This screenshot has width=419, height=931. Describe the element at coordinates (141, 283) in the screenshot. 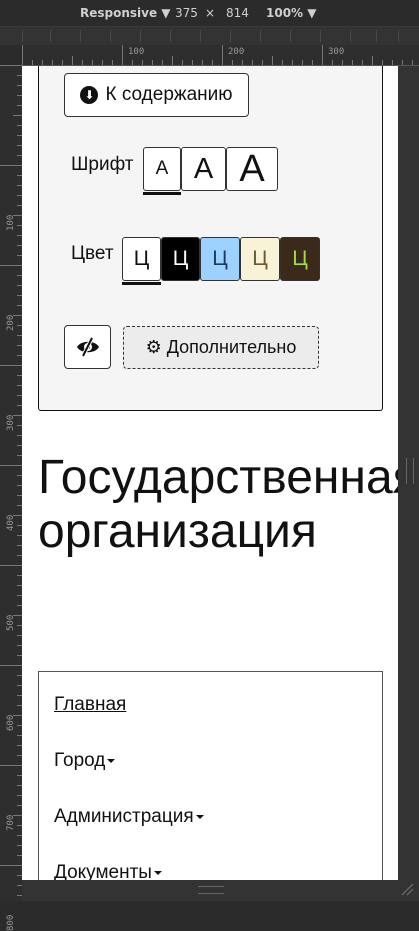

I see `color-selected-indicator` at that location.